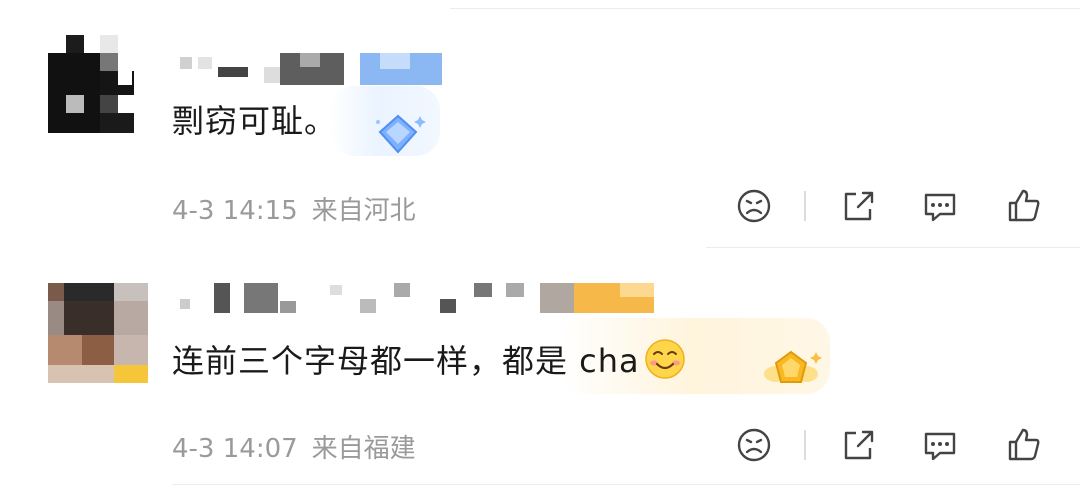  Describe the element at coordinates (363, 211) in the screenshot. I see `comment-location: 来自河北` at that location.